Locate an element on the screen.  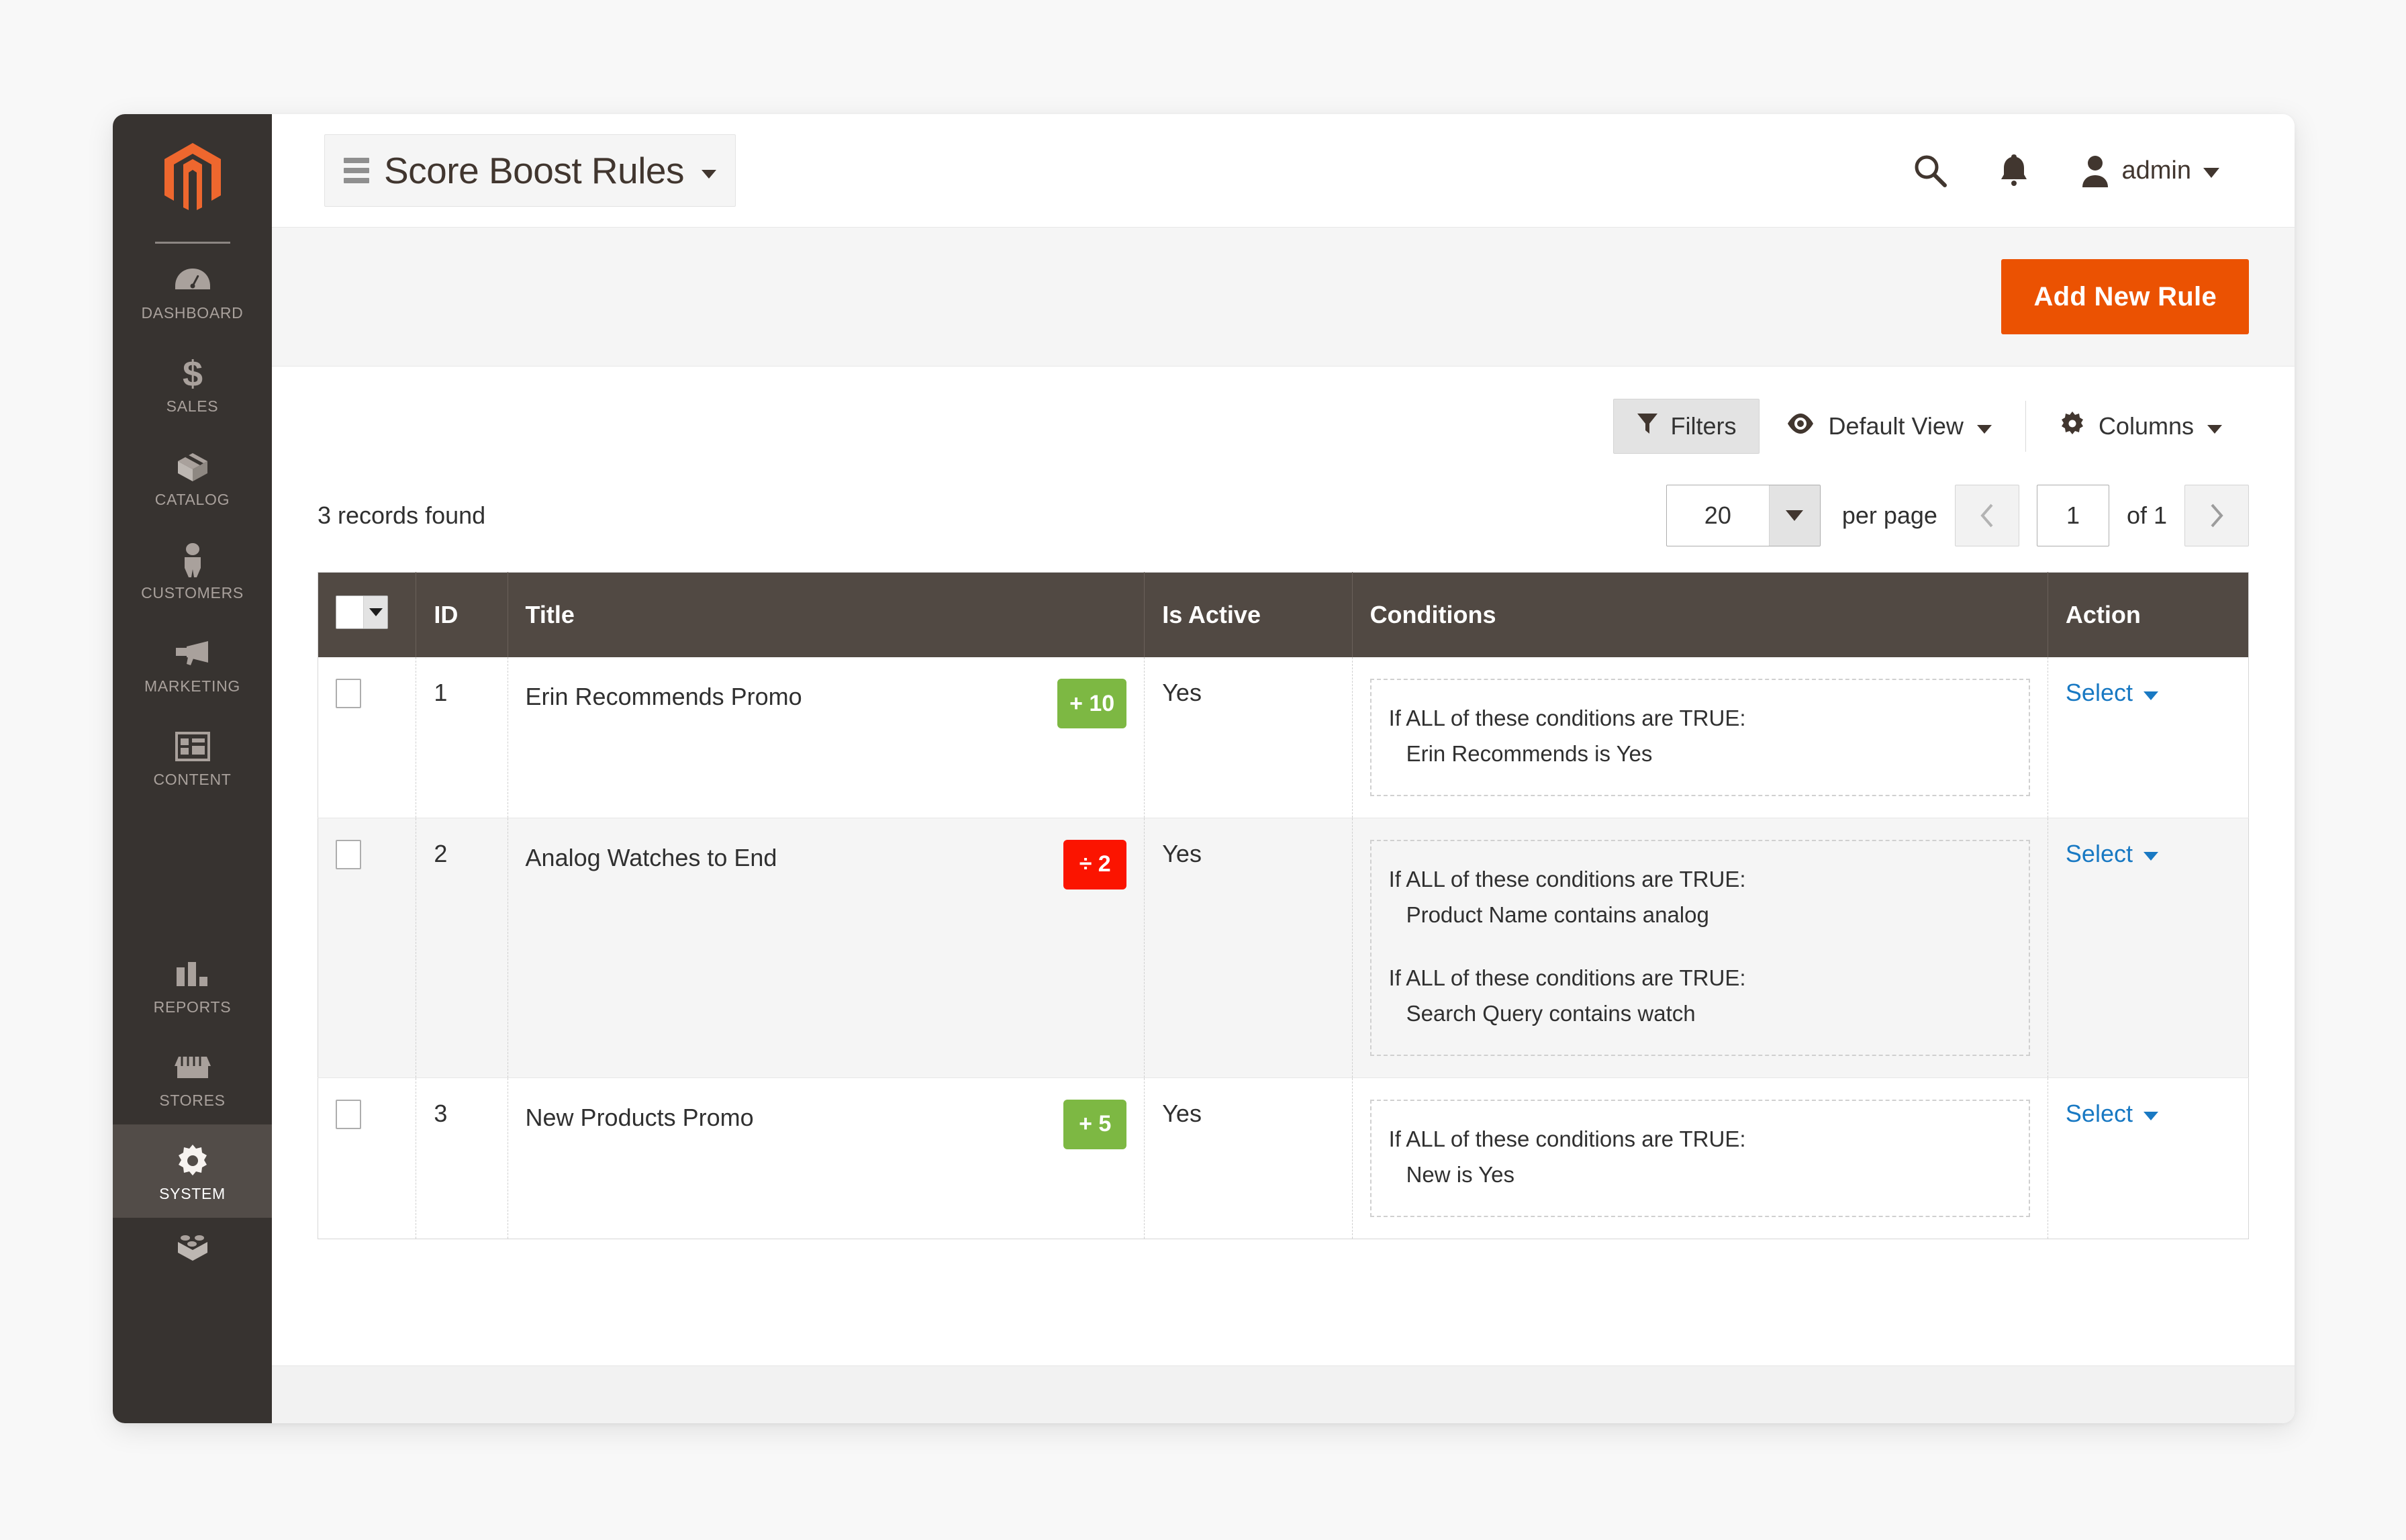
person-icon is located at coordinates (193, 560).